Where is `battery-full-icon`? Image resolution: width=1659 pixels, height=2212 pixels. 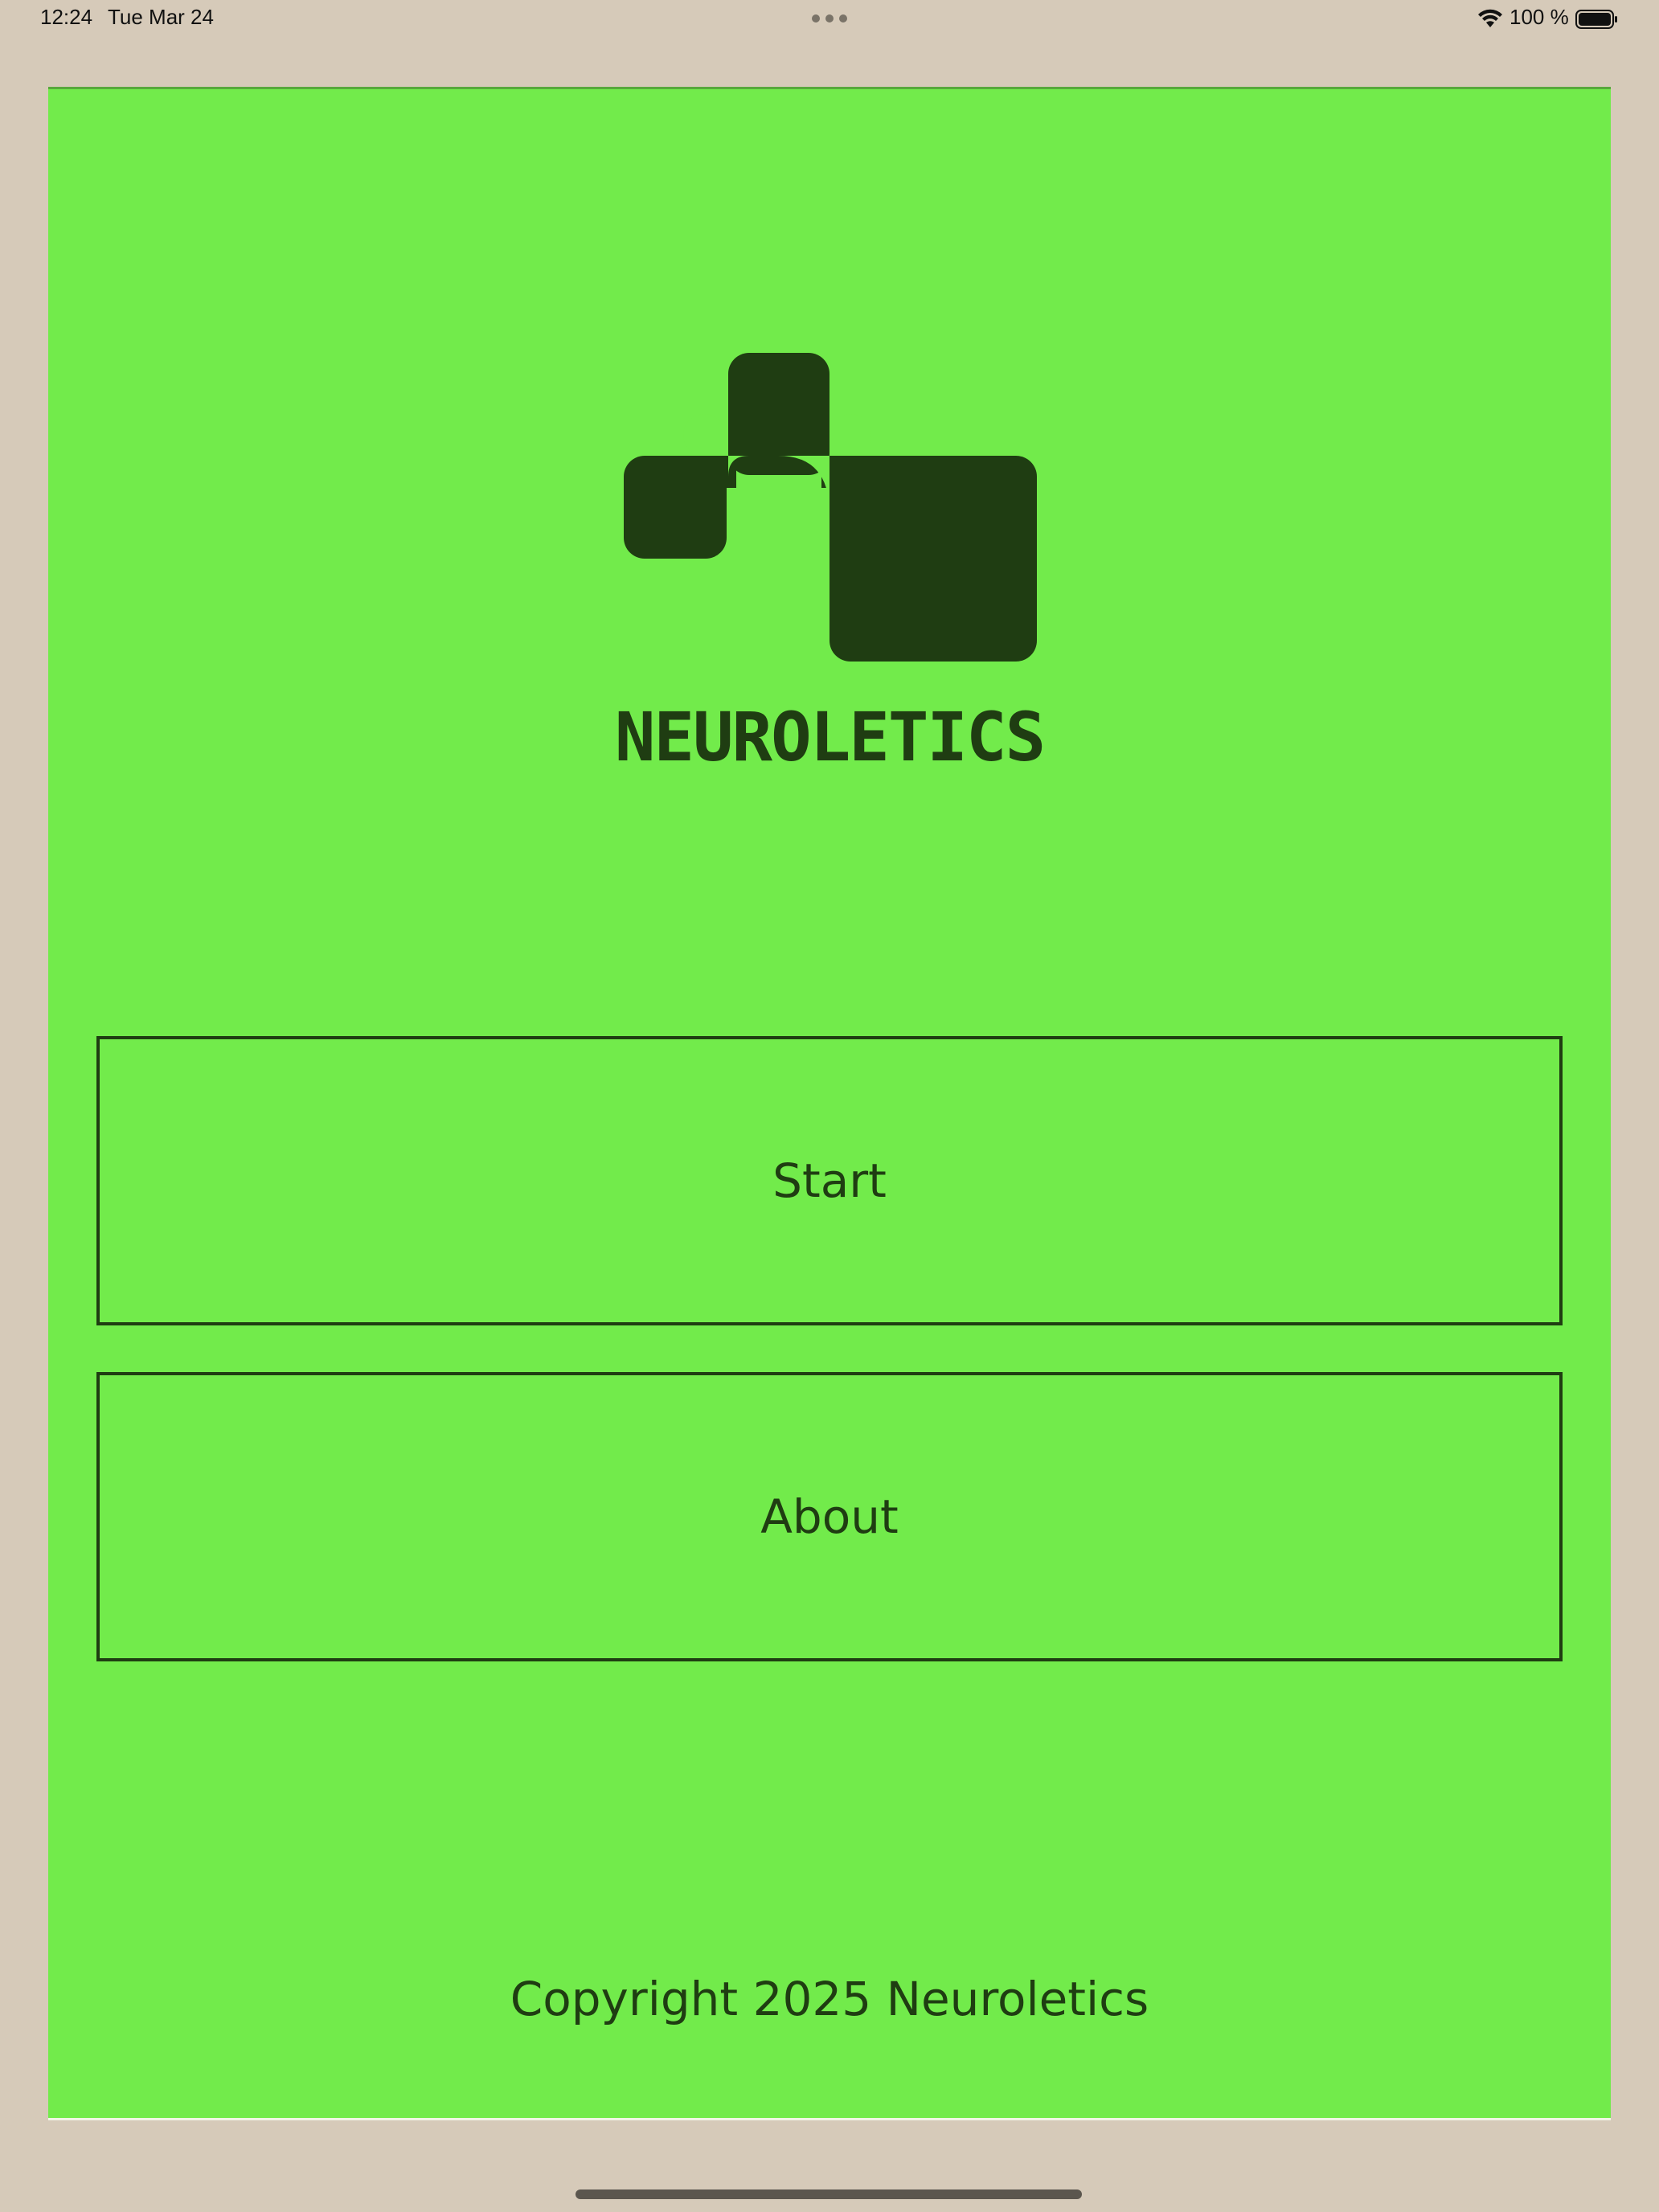 battery-full-icon is located at coordinates (1596, 19).